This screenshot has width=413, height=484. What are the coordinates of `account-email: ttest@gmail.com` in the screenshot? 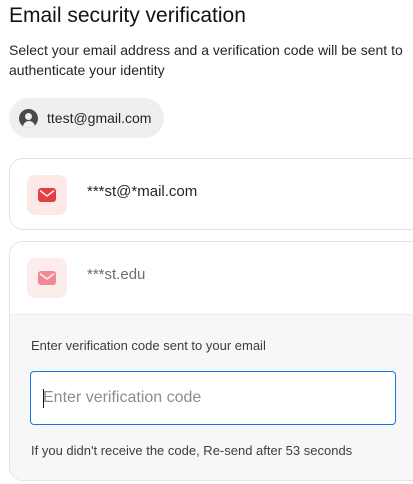 It's located at (99, 118).